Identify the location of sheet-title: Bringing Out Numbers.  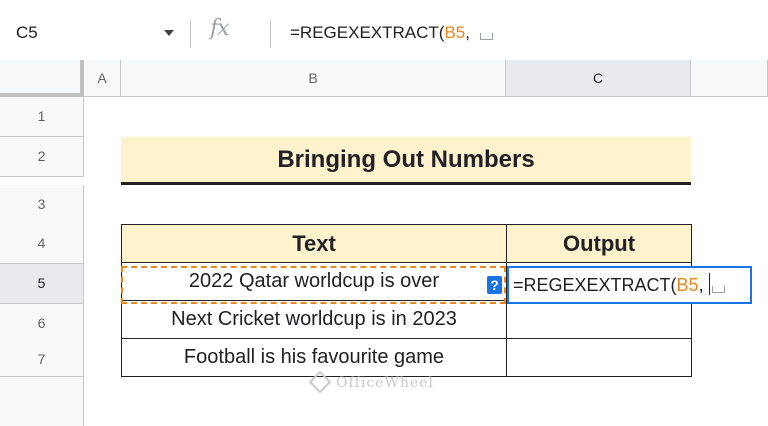
(406, 161).